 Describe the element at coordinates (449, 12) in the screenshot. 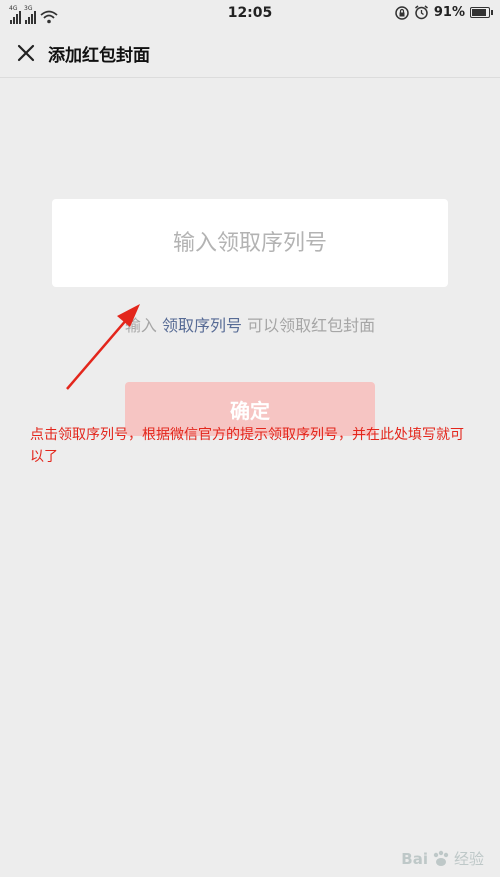

I see `battery-percent: 91%` at that location.